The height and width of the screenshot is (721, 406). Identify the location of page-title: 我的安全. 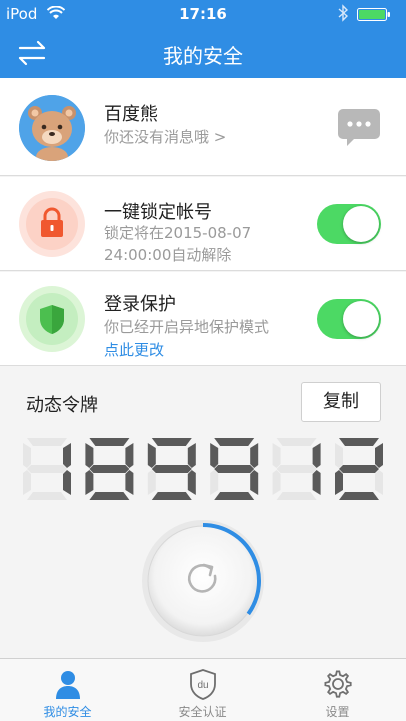
(203, 56).